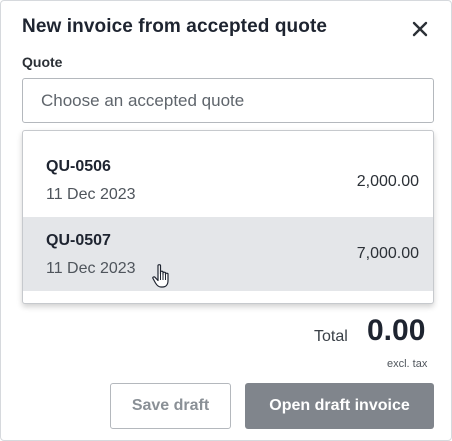 The height and width of the screenshot is (441, 452). I want to click on total-value: 0.00, so click(396, 330).